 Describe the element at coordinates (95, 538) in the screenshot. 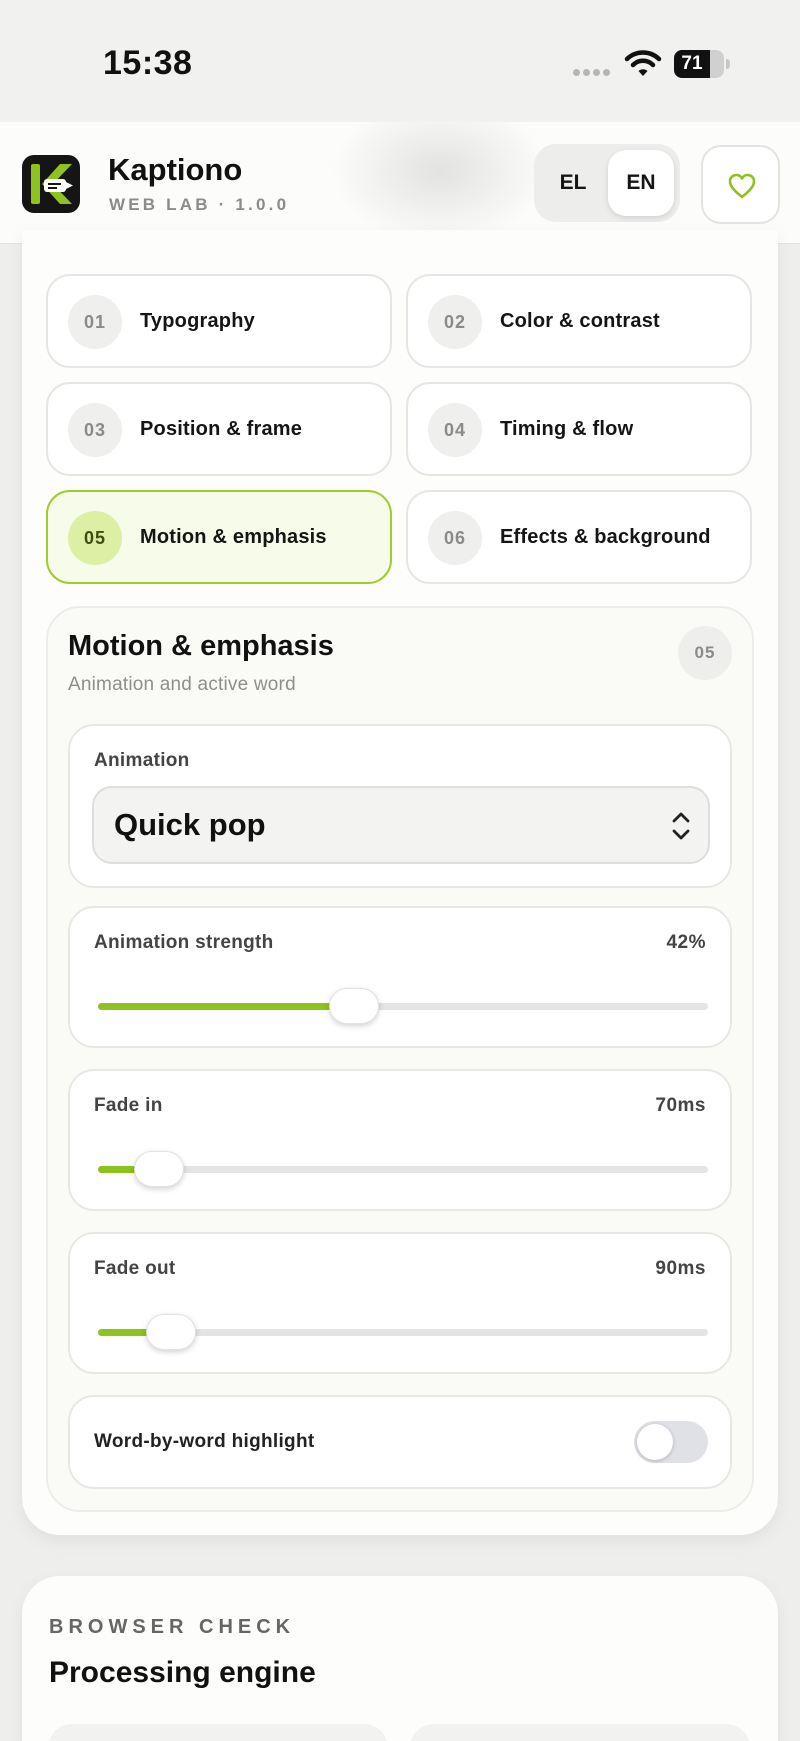

I see `tab-number: 05` at that location.